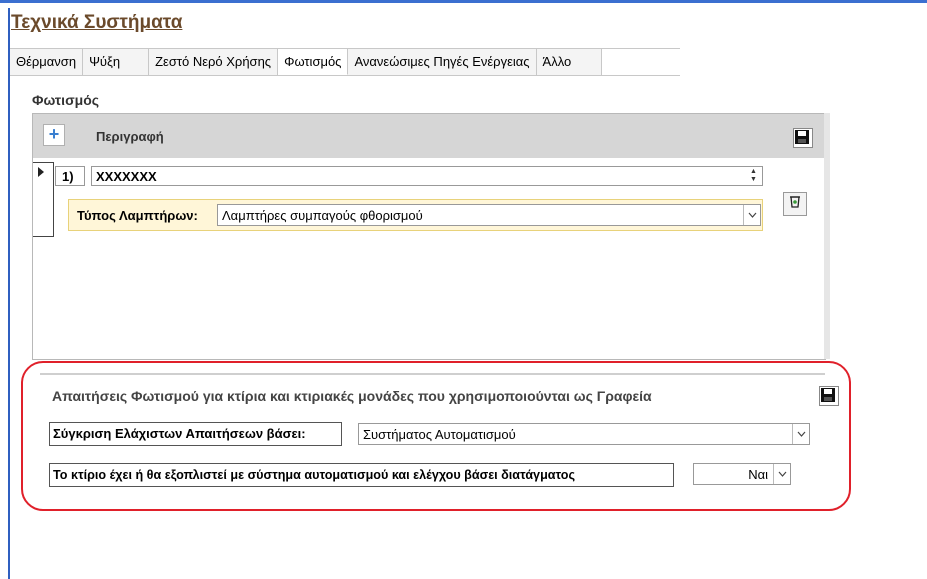 The image size is (927, 579). I want to click on window-top-border, so click(463, 1).